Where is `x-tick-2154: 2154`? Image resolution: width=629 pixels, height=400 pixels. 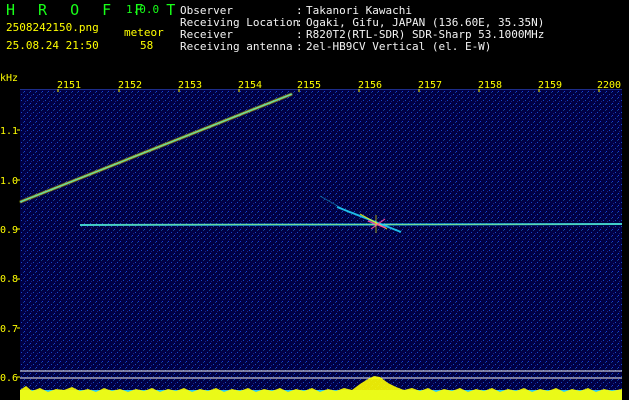
x-tick-2154: 2154 is located at coordinates (250, 85).